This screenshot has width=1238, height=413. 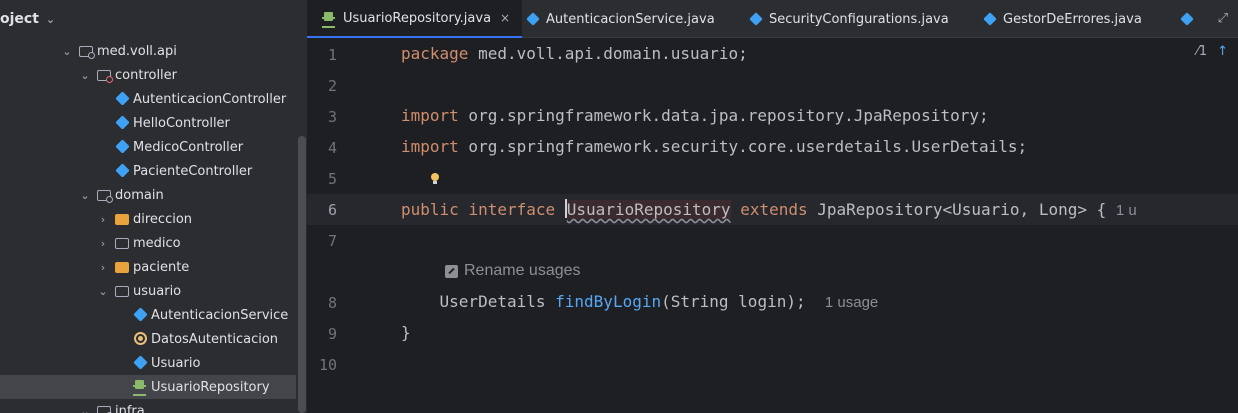 What do you see at coordinates (148, 75) in the screenshot?
I see `tree-item: ⌄ controller` at bounding box center [148, 75].